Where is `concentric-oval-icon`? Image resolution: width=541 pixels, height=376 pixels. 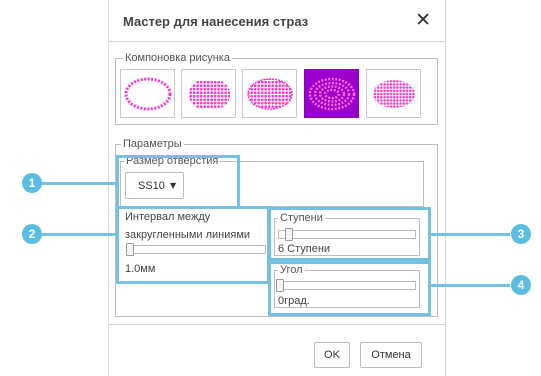
concentric-oval-icon is located at coordinates (332, 94).